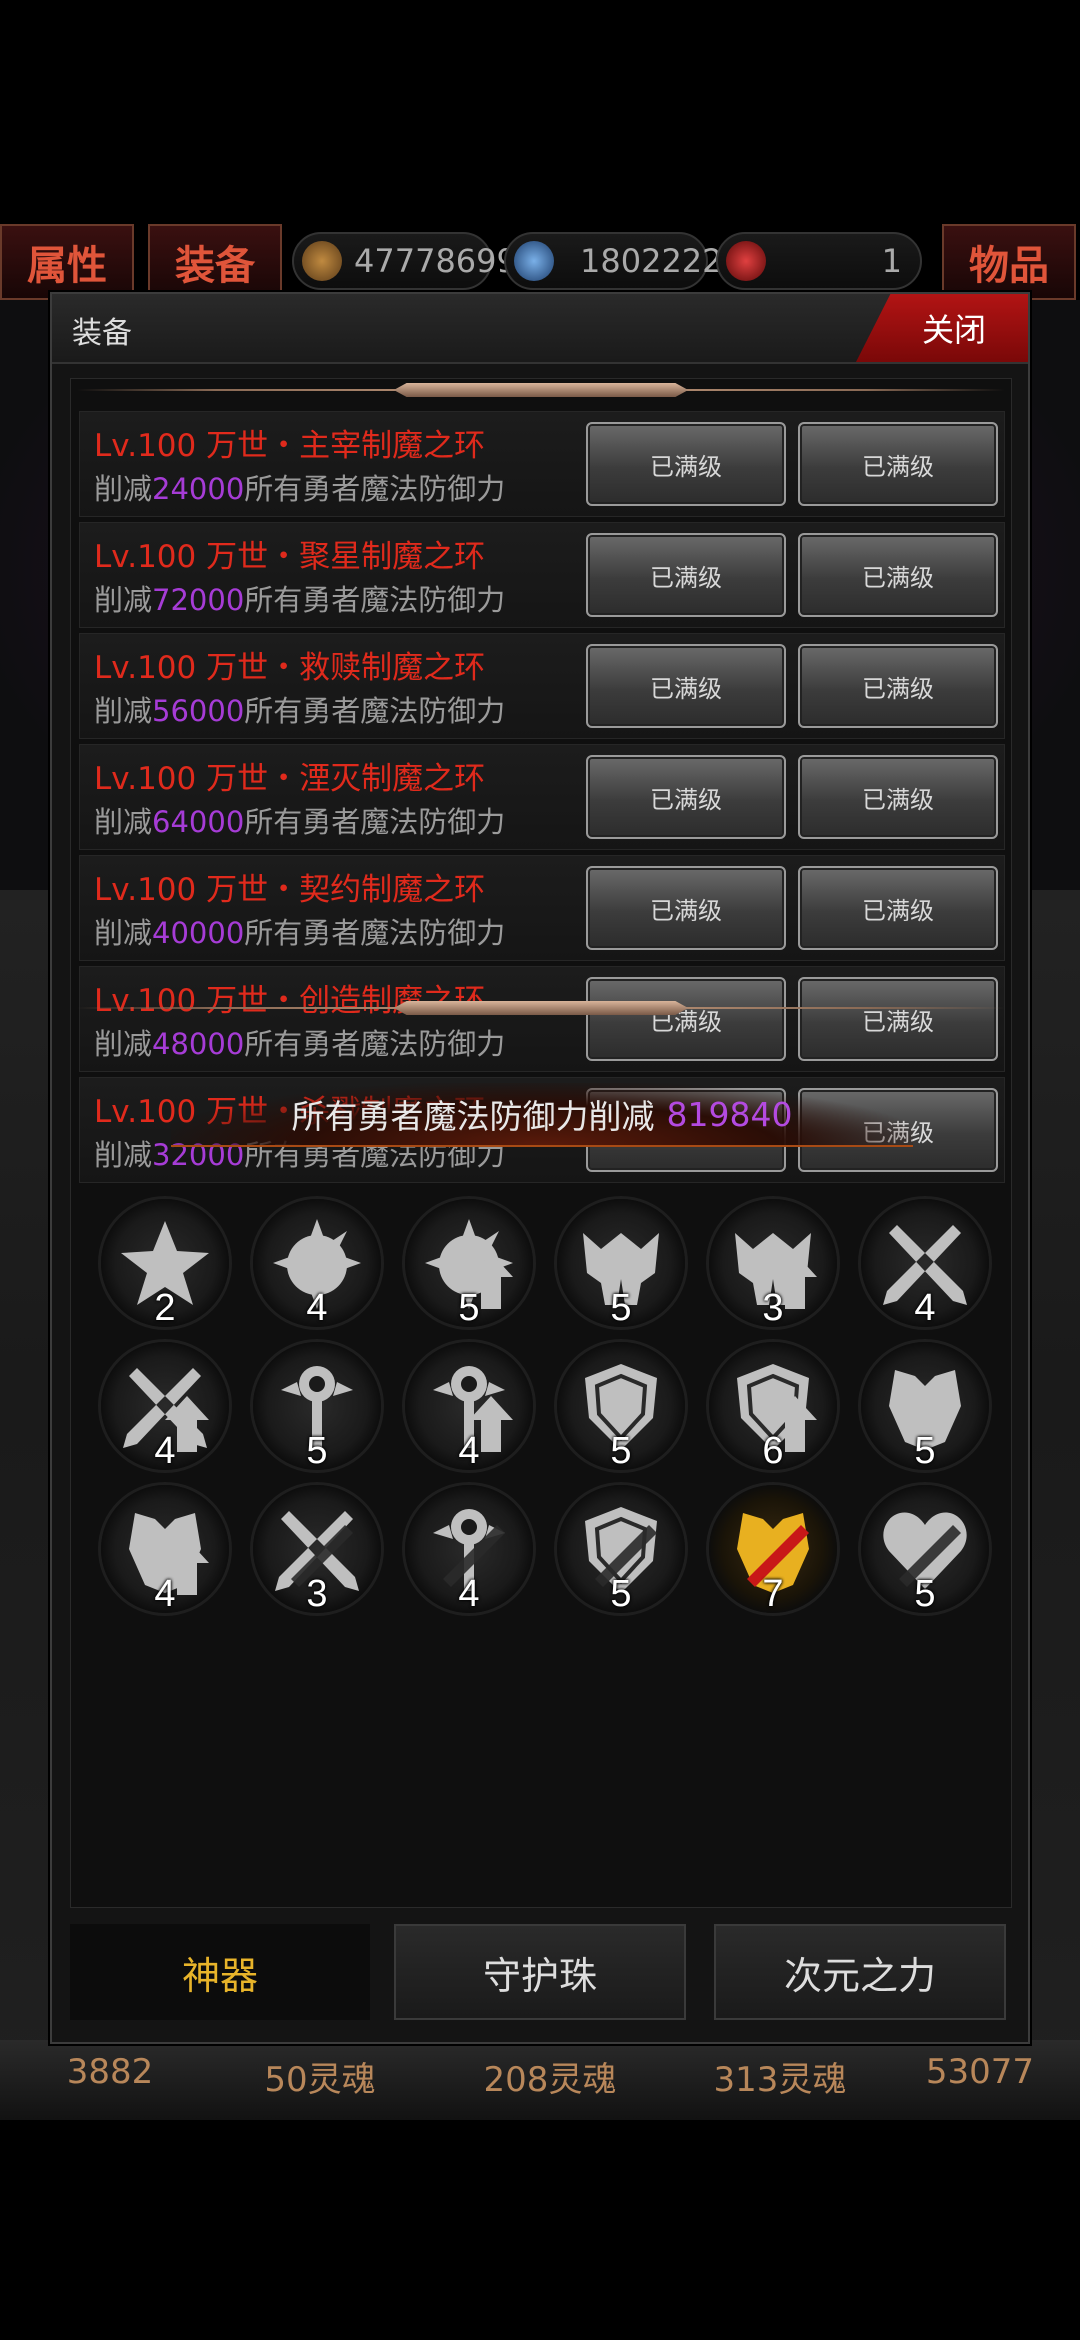  I want to click on total-reduction-banner: 所有勇者魔法防御力削减 819840, so click(542, 1115).